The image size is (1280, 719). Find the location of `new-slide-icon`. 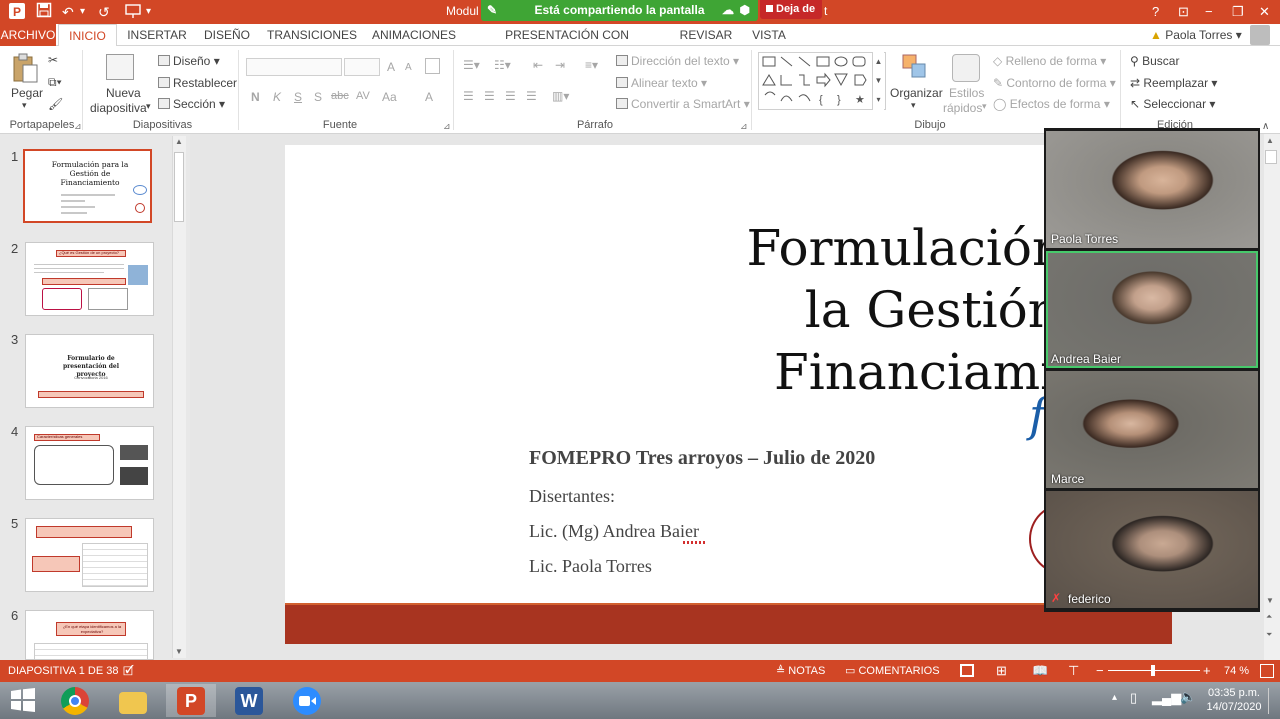

new-slide-icon is located at coordinates (120, 67).